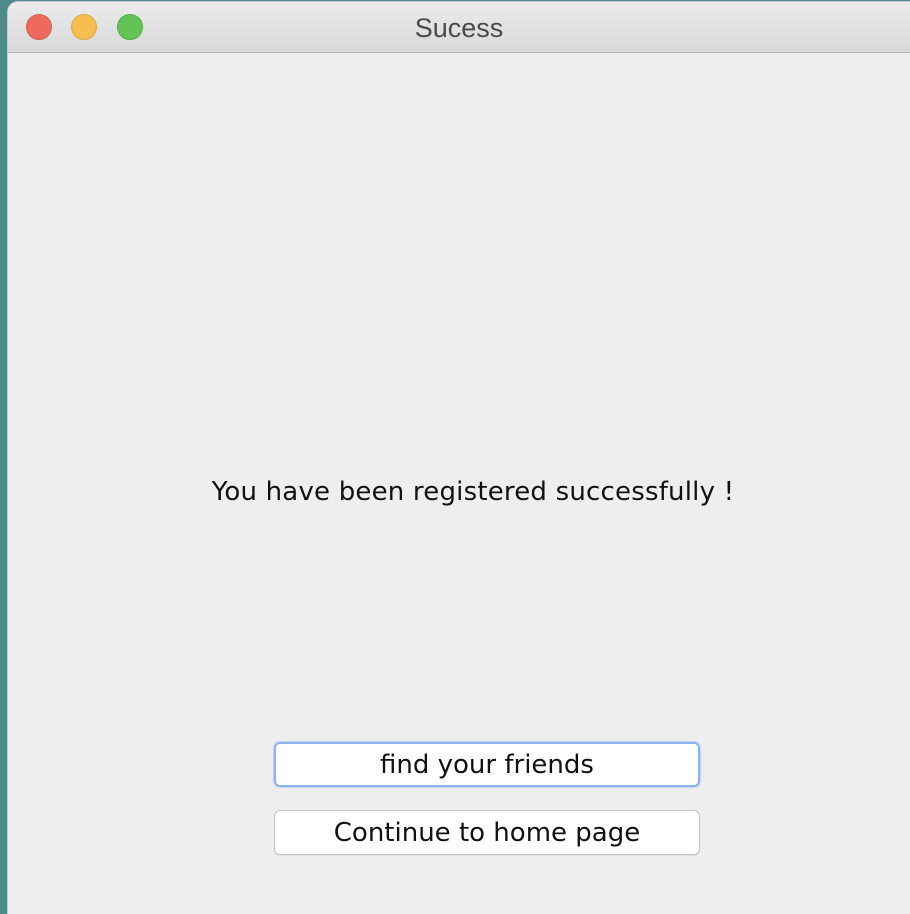  I want to click on window-title: Sucess, so click(459, 28).